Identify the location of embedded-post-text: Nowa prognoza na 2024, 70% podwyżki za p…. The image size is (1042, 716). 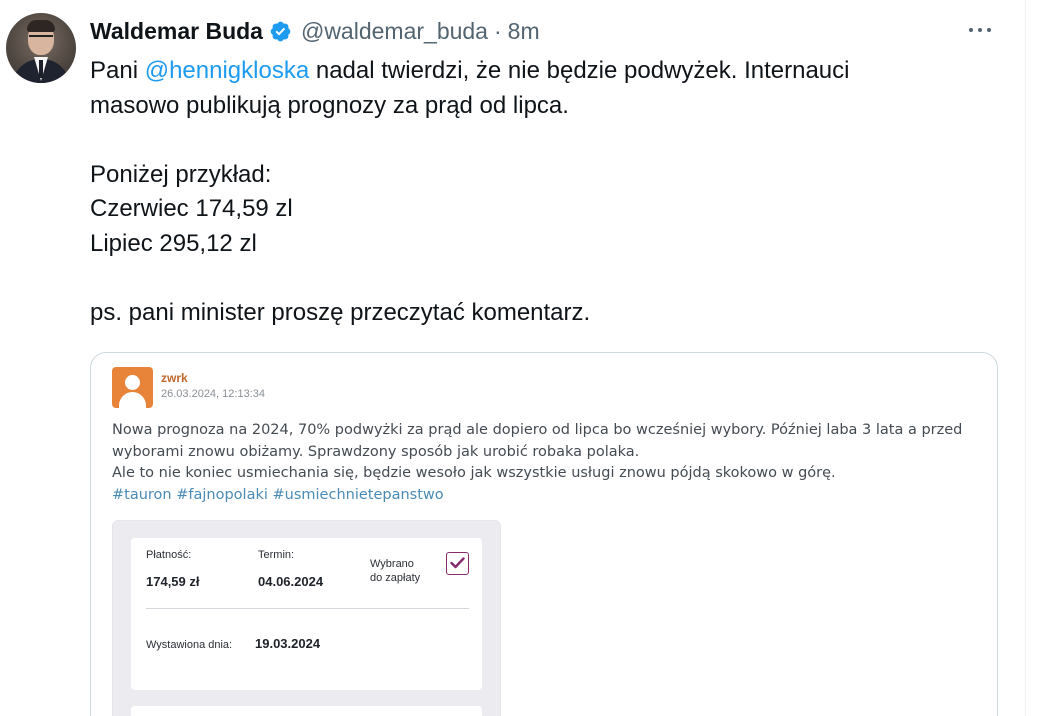
(552, 463).